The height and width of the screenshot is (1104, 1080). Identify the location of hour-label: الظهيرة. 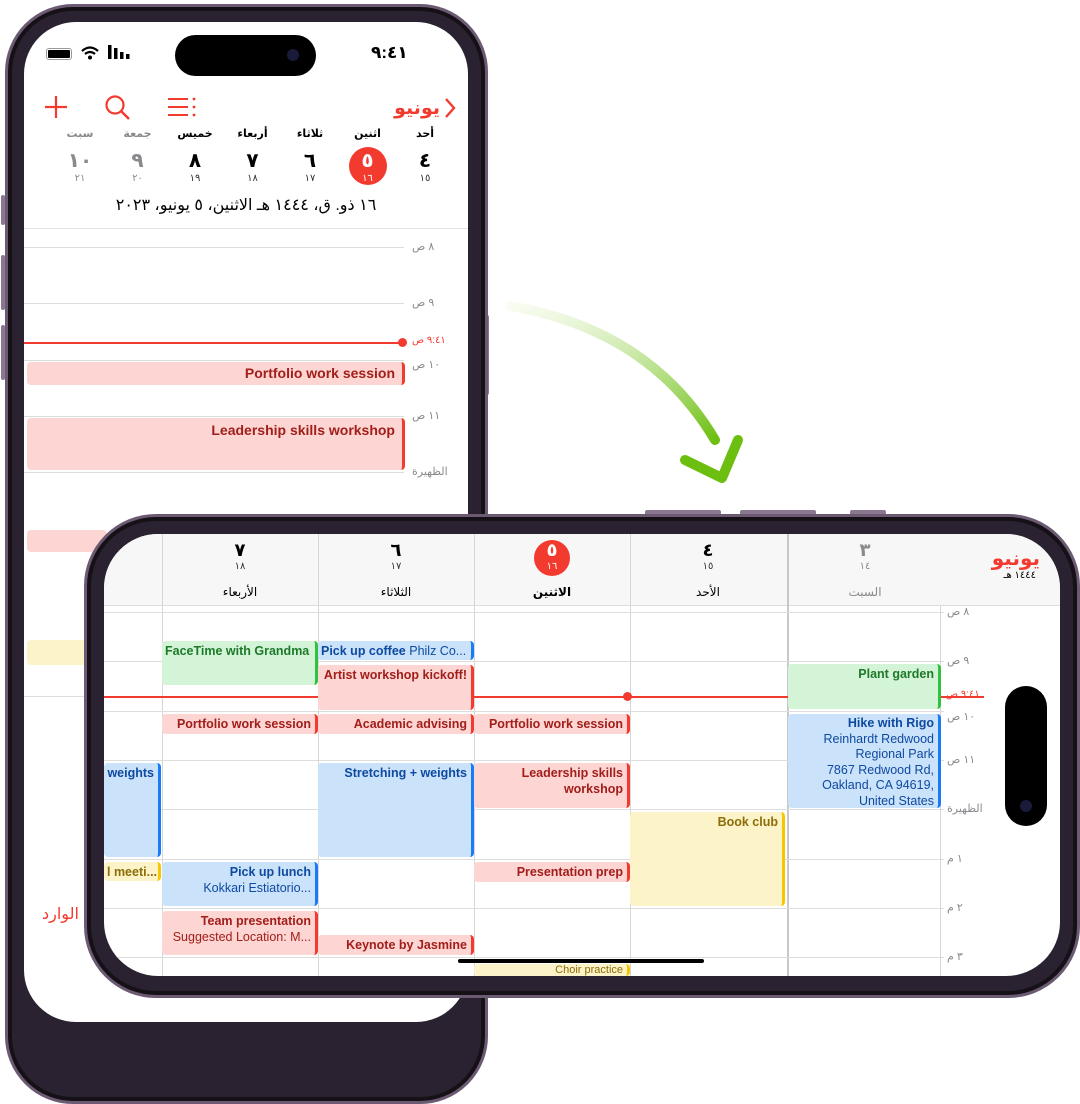
(430, 472).